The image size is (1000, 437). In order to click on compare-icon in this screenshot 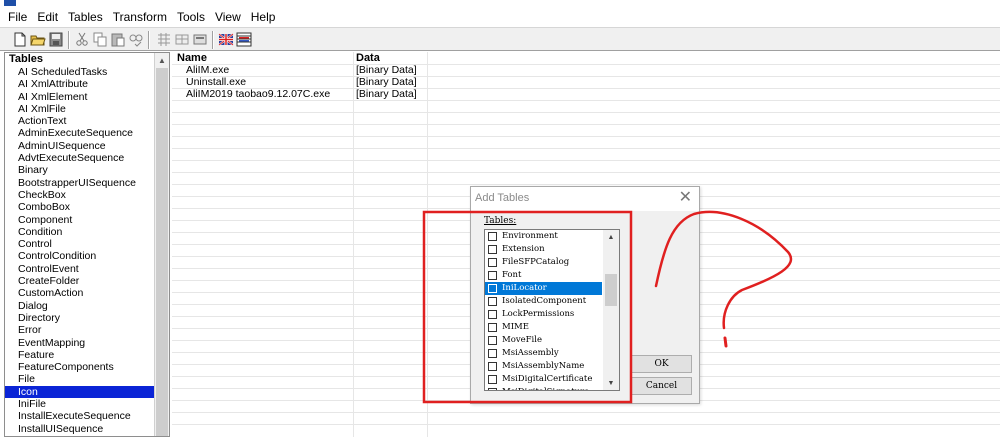, I will do `click(244, 39)`.